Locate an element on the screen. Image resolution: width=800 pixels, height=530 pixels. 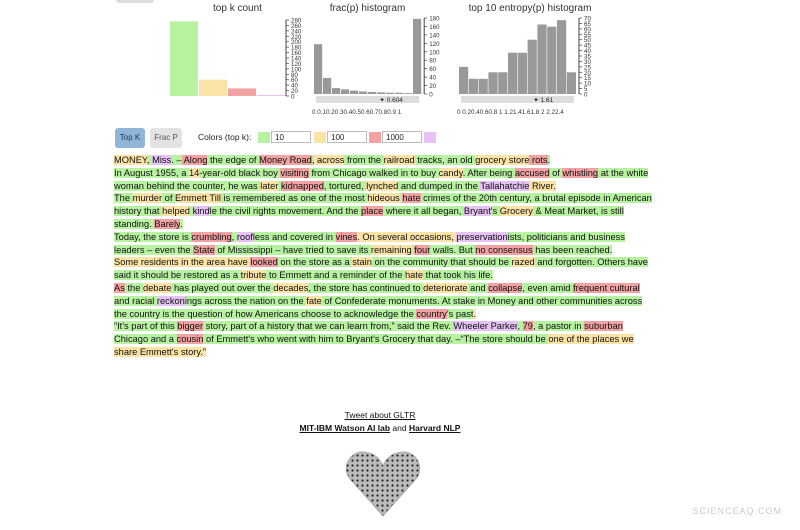
topk-input-1: 10 is located at coordinates (291, 137).